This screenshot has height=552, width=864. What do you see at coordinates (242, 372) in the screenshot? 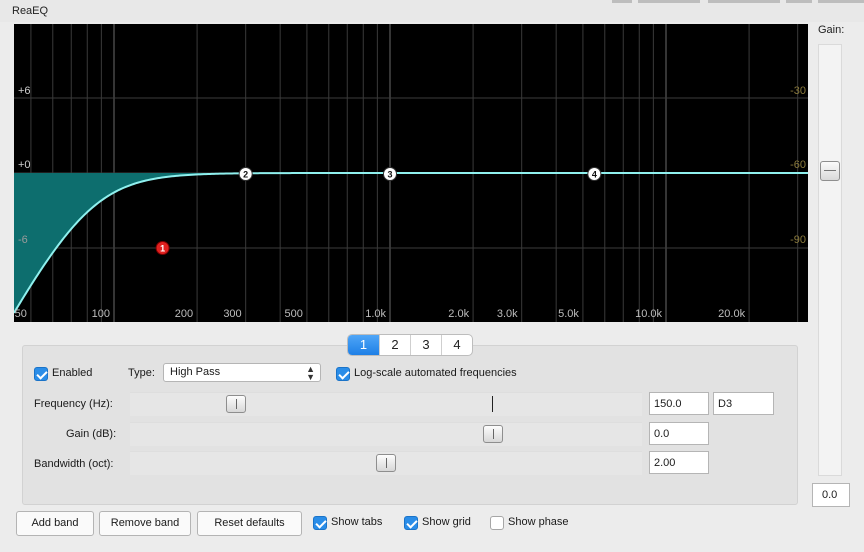
I see `type-select: High Pass ▲ ▼` at bounding box center [242, 372].